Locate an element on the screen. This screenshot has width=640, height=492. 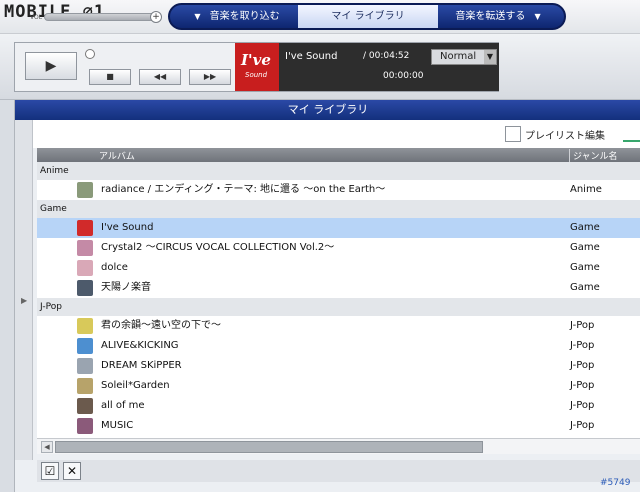
scroll-left-icon: ◀ is located at coordinates (47, 447).